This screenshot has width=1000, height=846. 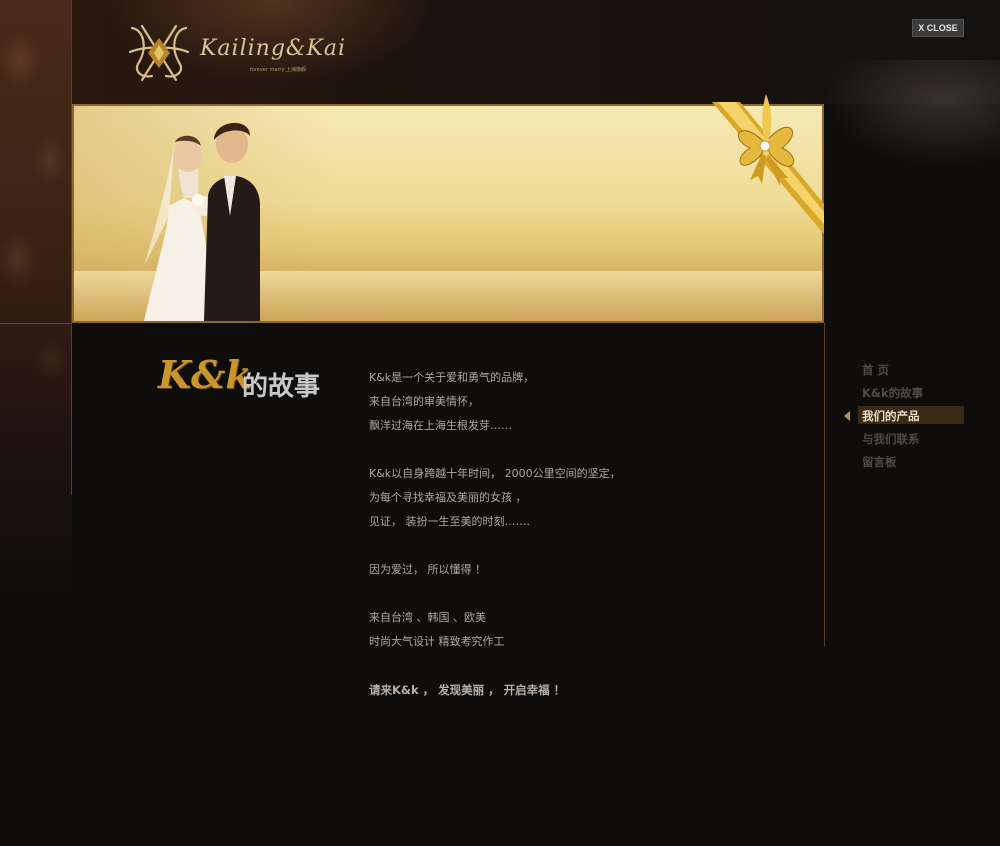 I want to click on nav-item-products: 我们的产品, so click(x=904, y=417).